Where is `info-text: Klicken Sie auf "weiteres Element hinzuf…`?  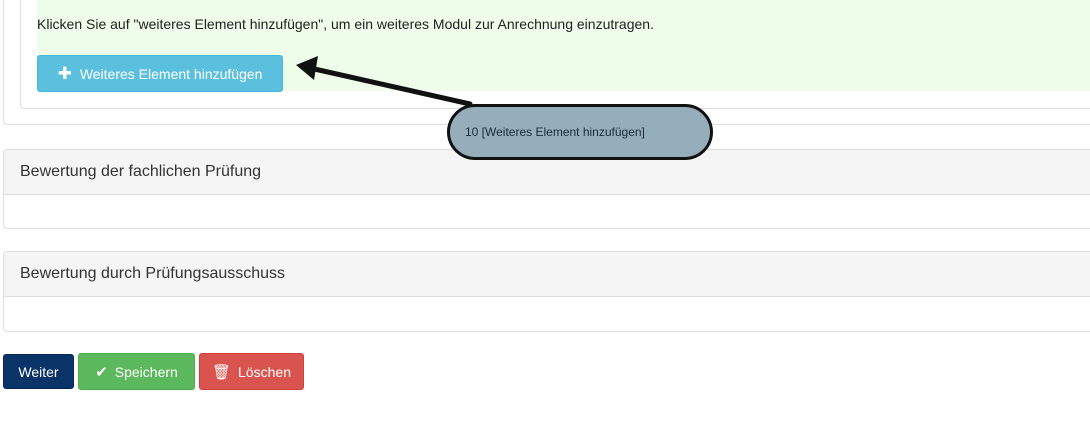 info-text: Klicken Sie auf "weiteres Element hinzuf… is located at coordinates (345, 24).